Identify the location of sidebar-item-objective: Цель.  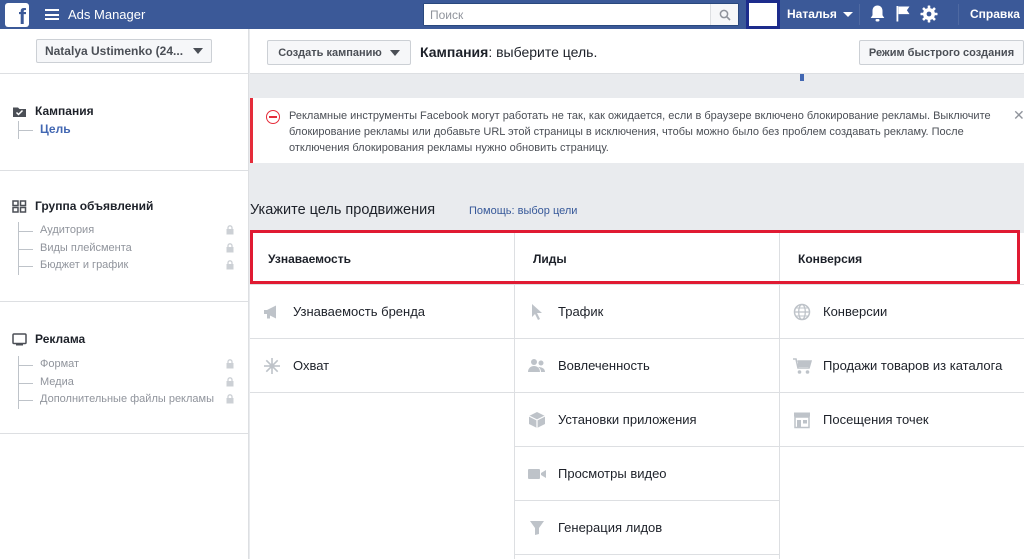
(133, 130).